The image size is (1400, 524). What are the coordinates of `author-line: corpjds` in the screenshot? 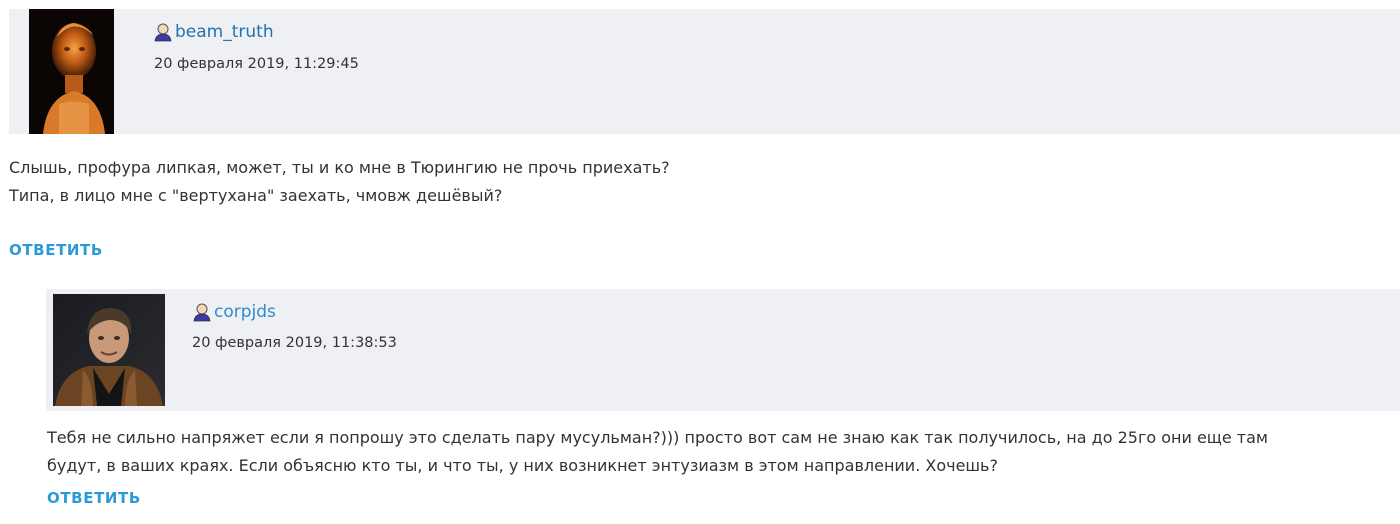 It's located at (234, 312).